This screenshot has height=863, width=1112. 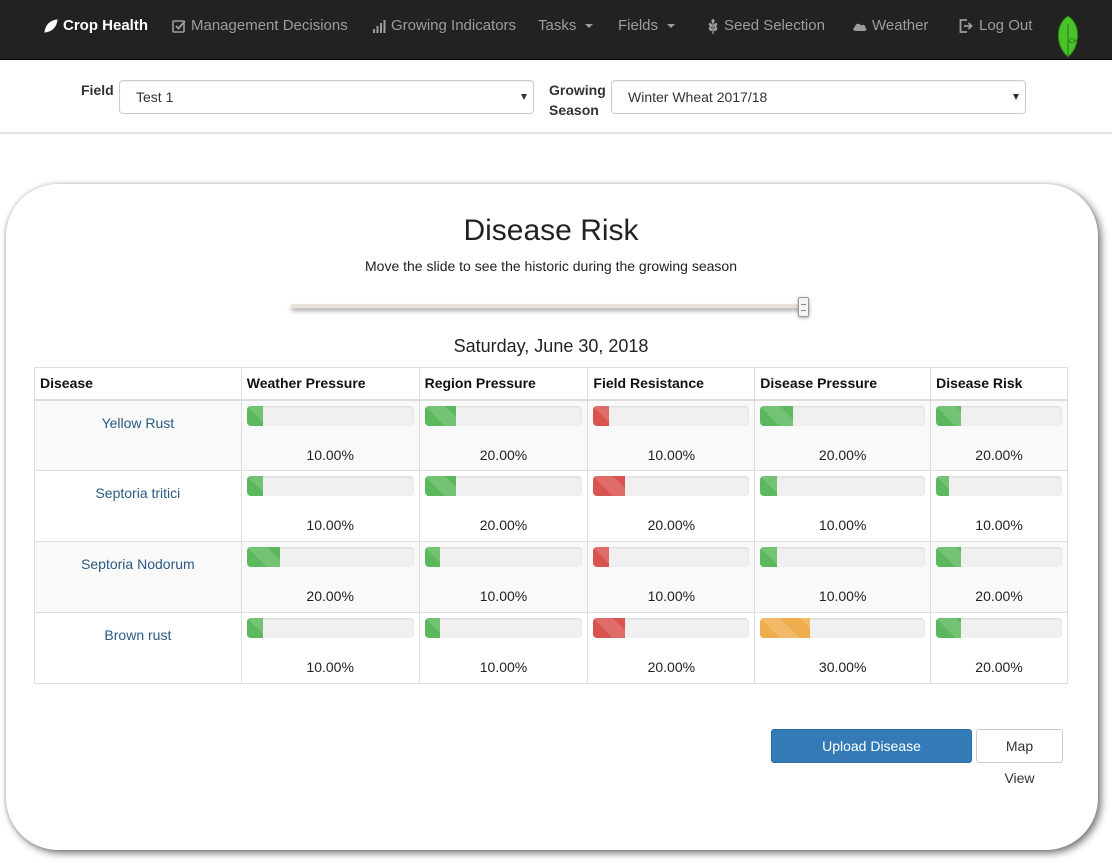 What do you see at coordinates (137, 635) in the screenshot?
I see `disease-link: Brown rust` at bounding box center [137, 635].